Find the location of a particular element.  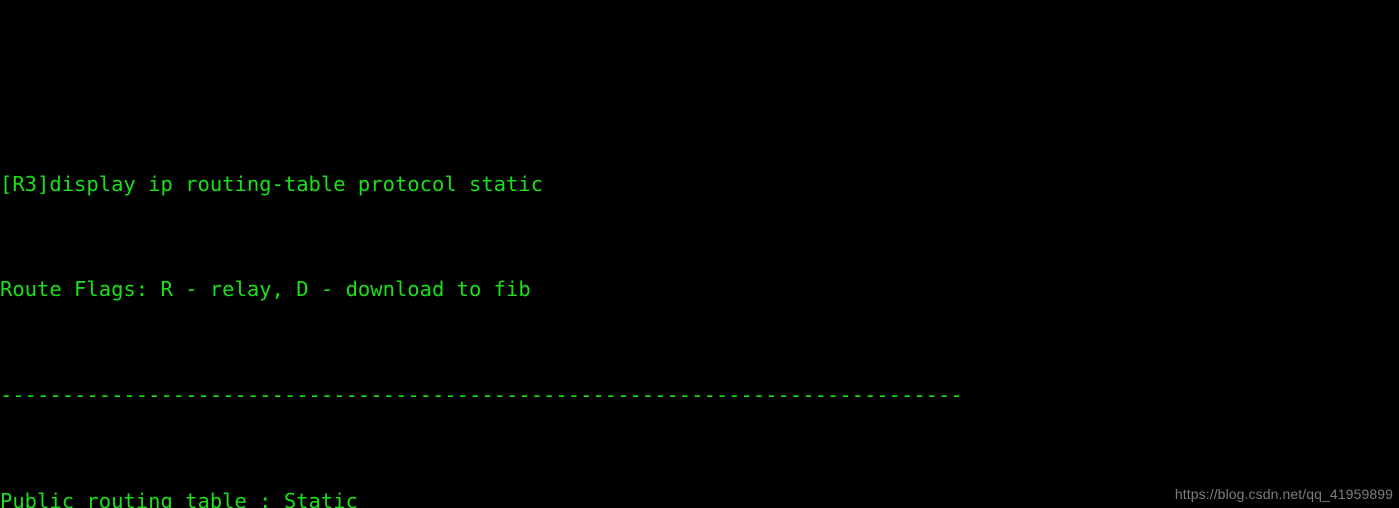

terminal-line-partial-scrollback is located at coordinates (699, 78).